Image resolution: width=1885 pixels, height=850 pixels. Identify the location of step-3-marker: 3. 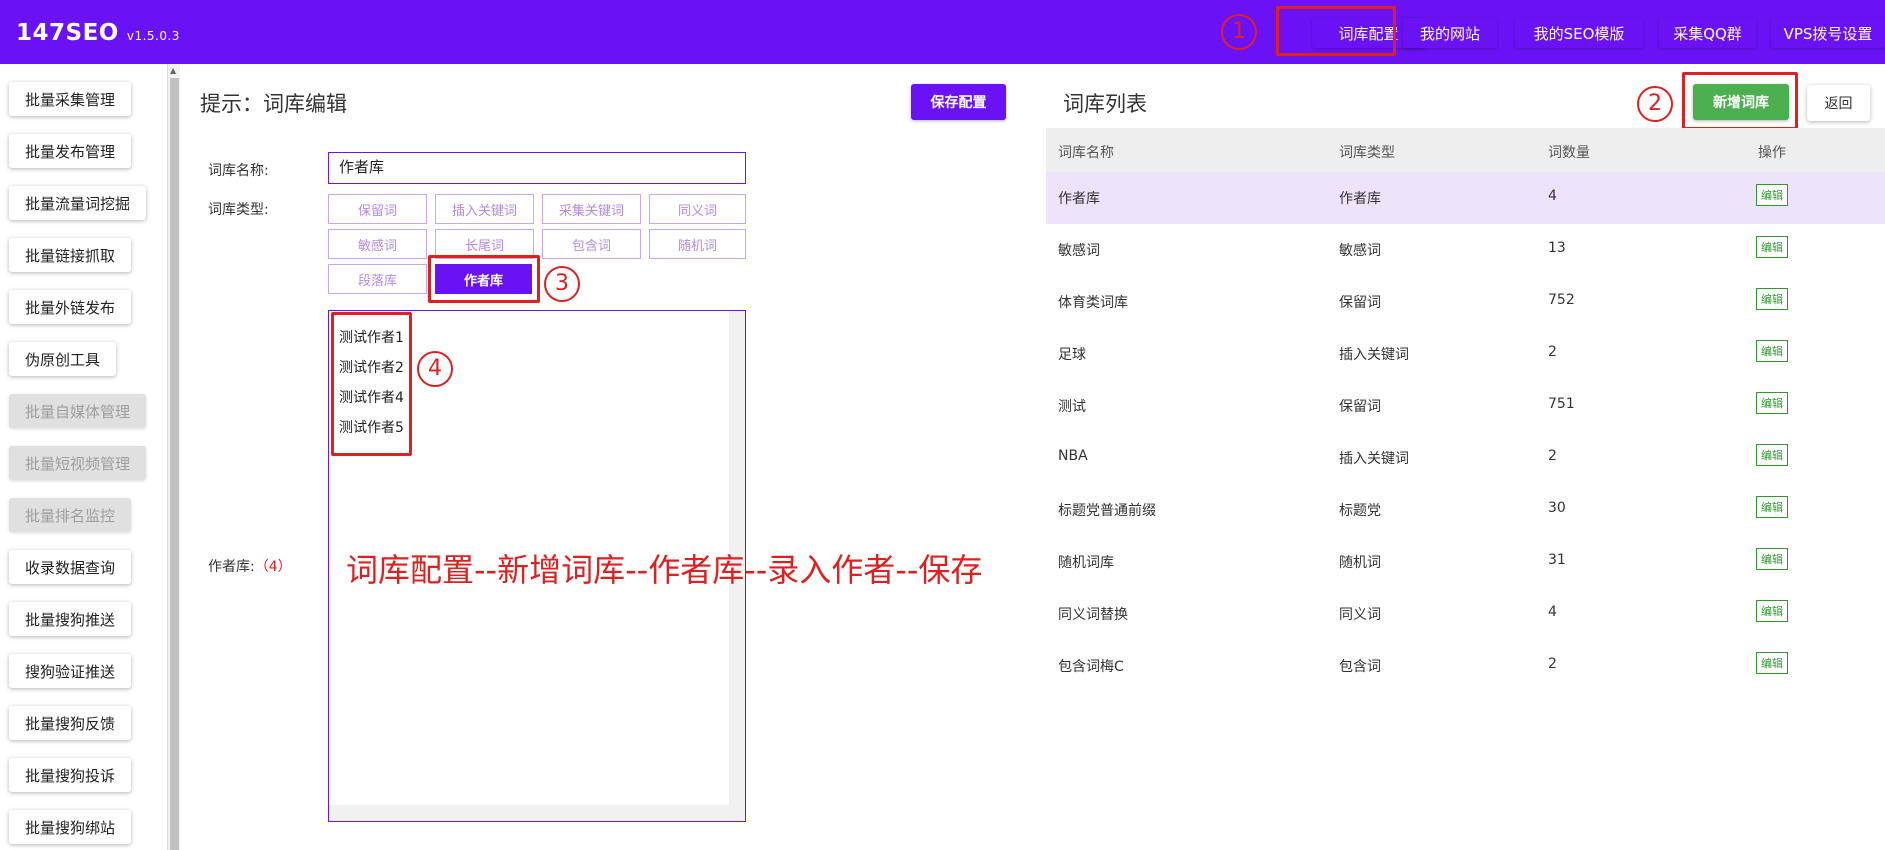
(562, 284).